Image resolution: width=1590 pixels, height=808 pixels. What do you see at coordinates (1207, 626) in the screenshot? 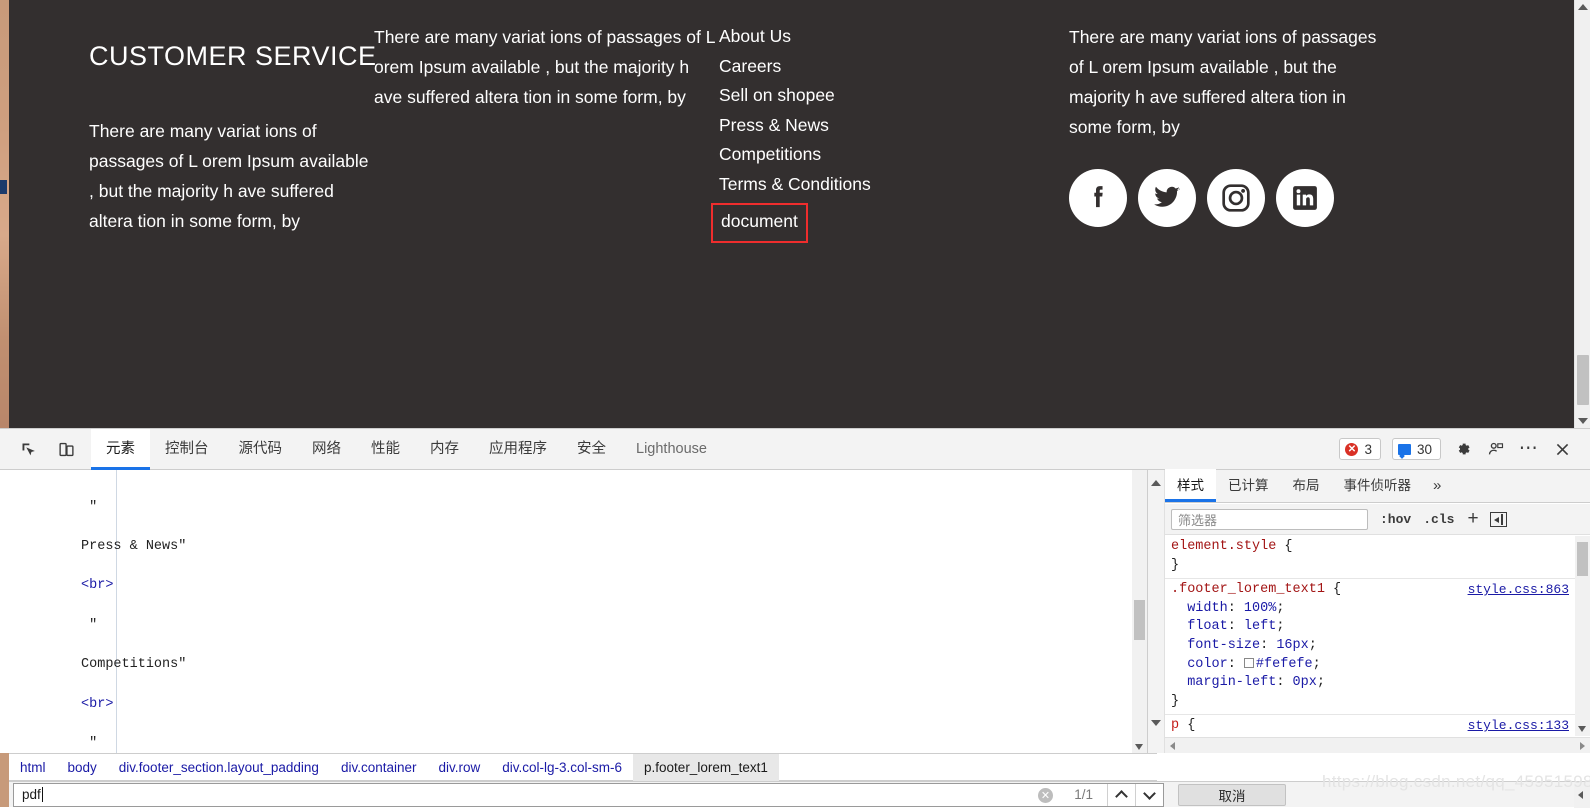
I see `css-property-name: float` at bounding box center [1207, 626].